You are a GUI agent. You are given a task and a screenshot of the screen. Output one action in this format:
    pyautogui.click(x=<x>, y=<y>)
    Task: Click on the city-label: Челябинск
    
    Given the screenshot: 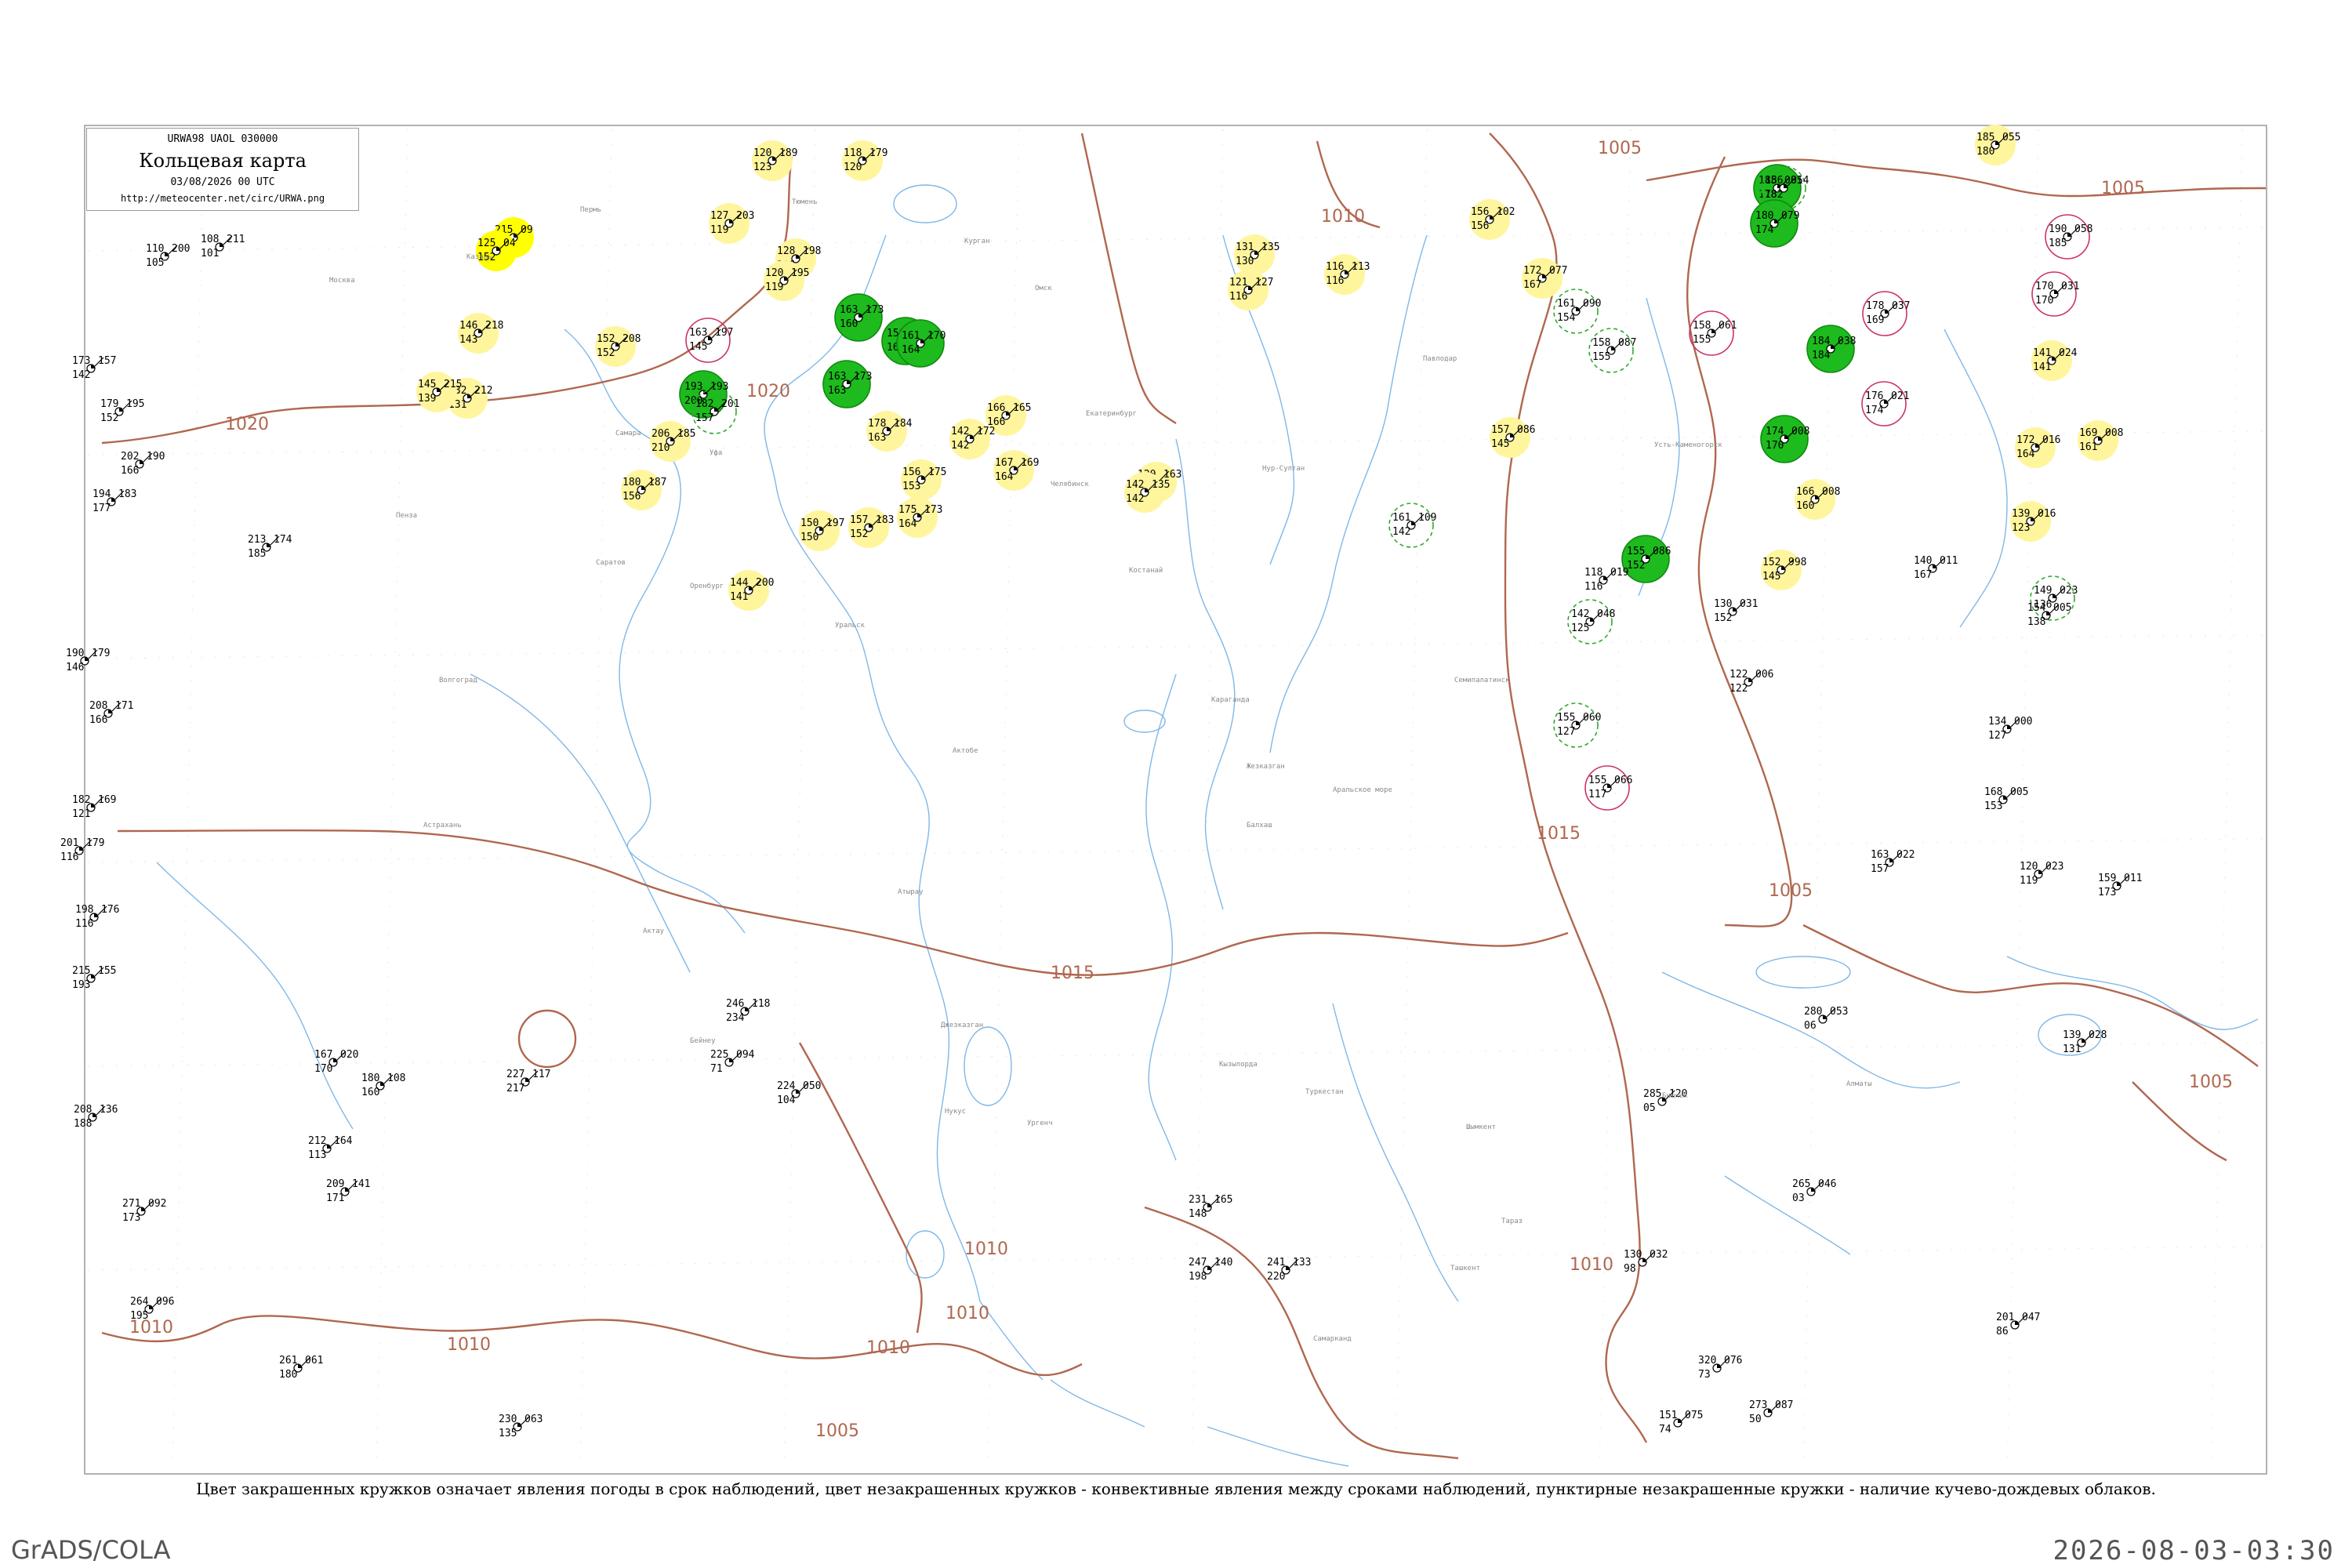 What is the action you would take?
    pyautogui.click(x=1070, y=484)
    